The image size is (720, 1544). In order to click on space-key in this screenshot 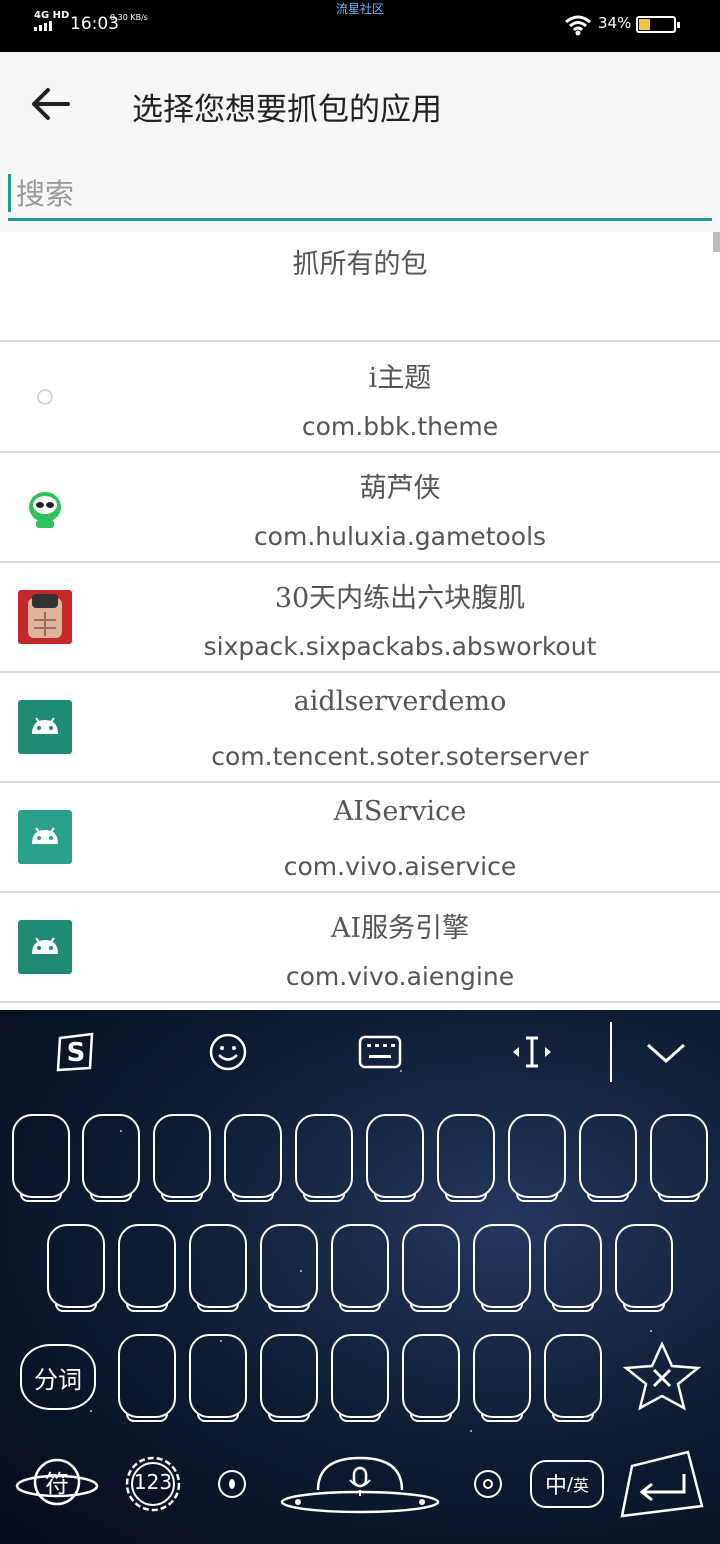, I will do `click(360, 1484)`.